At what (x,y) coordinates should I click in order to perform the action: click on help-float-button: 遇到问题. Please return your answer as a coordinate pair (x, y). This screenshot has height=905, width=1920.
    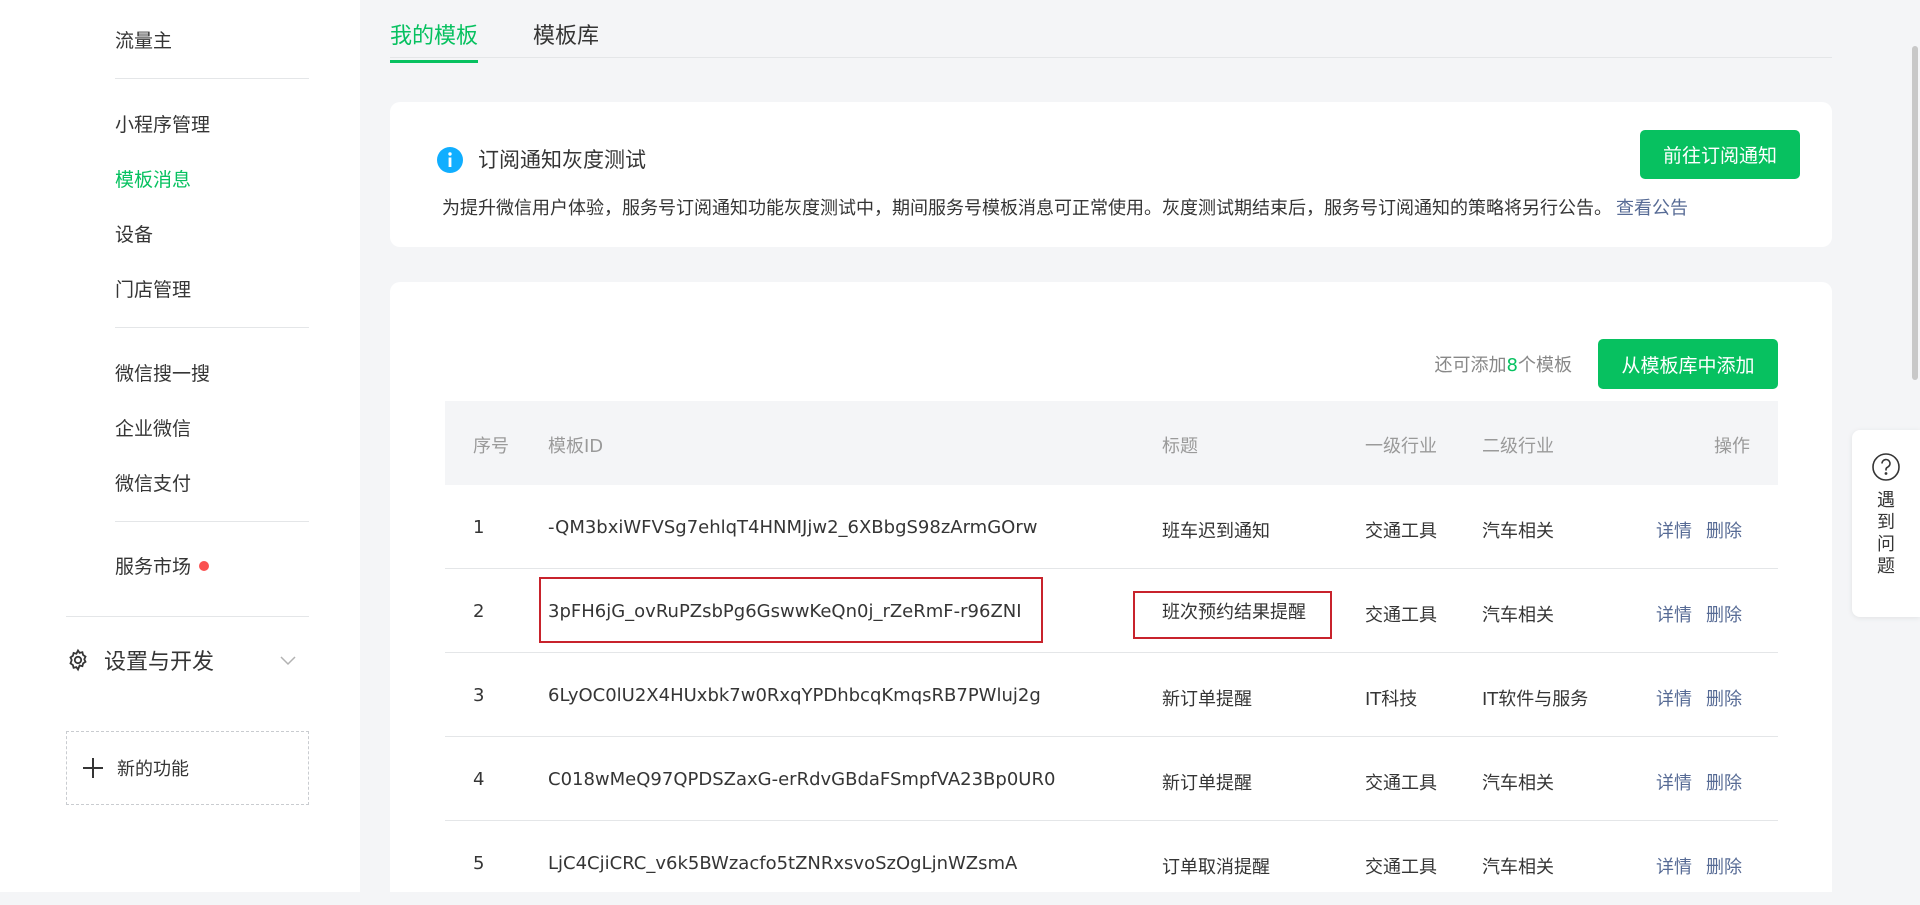
    Looking at the image, I should click on (1886, 523).